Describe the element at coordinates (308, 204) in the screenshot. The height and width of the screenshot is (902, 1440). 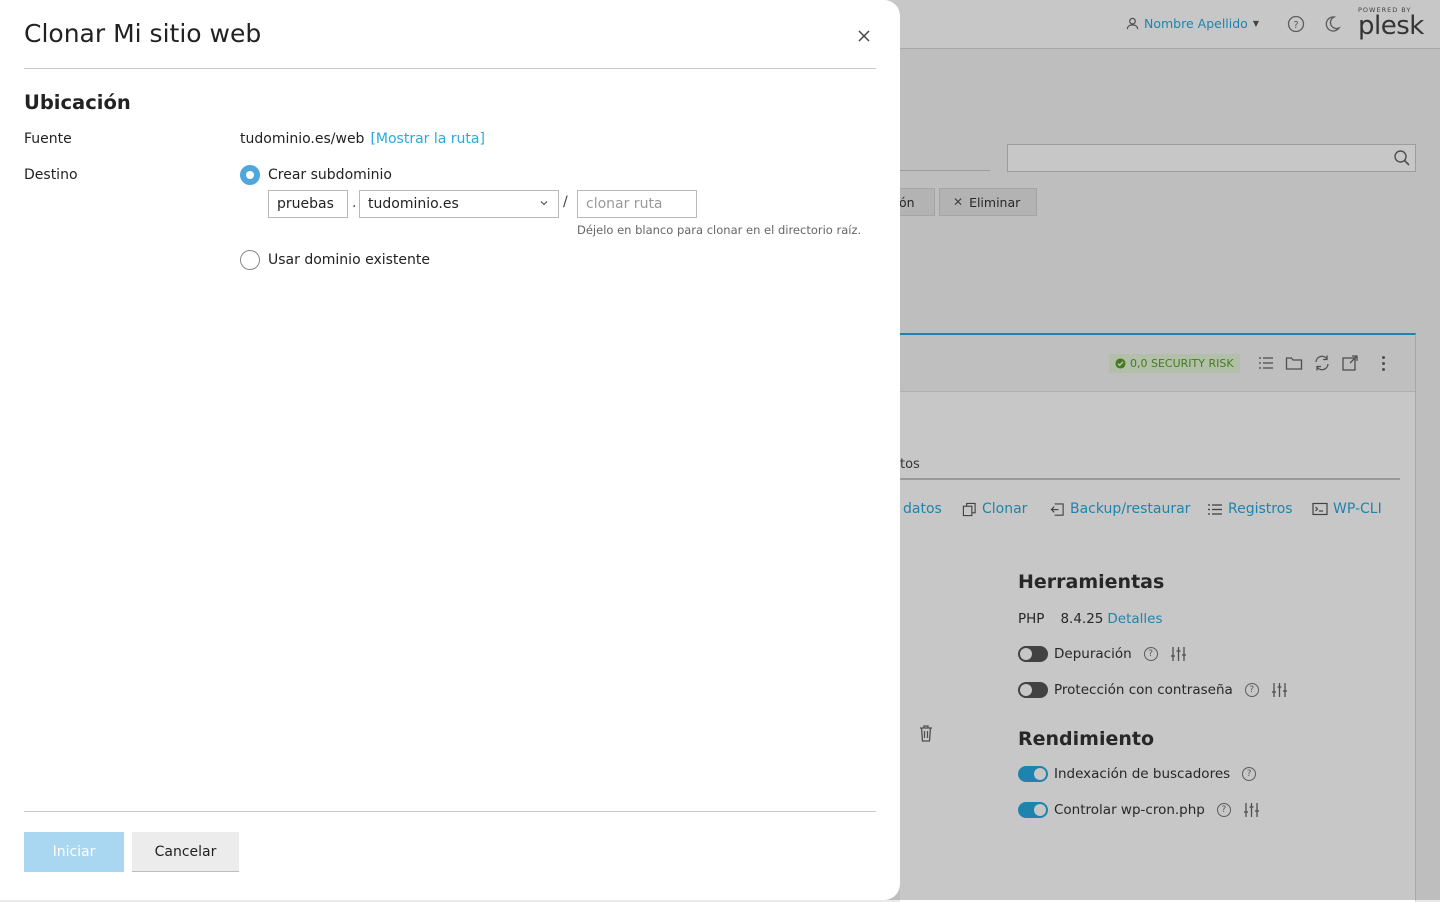
I see `subdomain-input` at that location.